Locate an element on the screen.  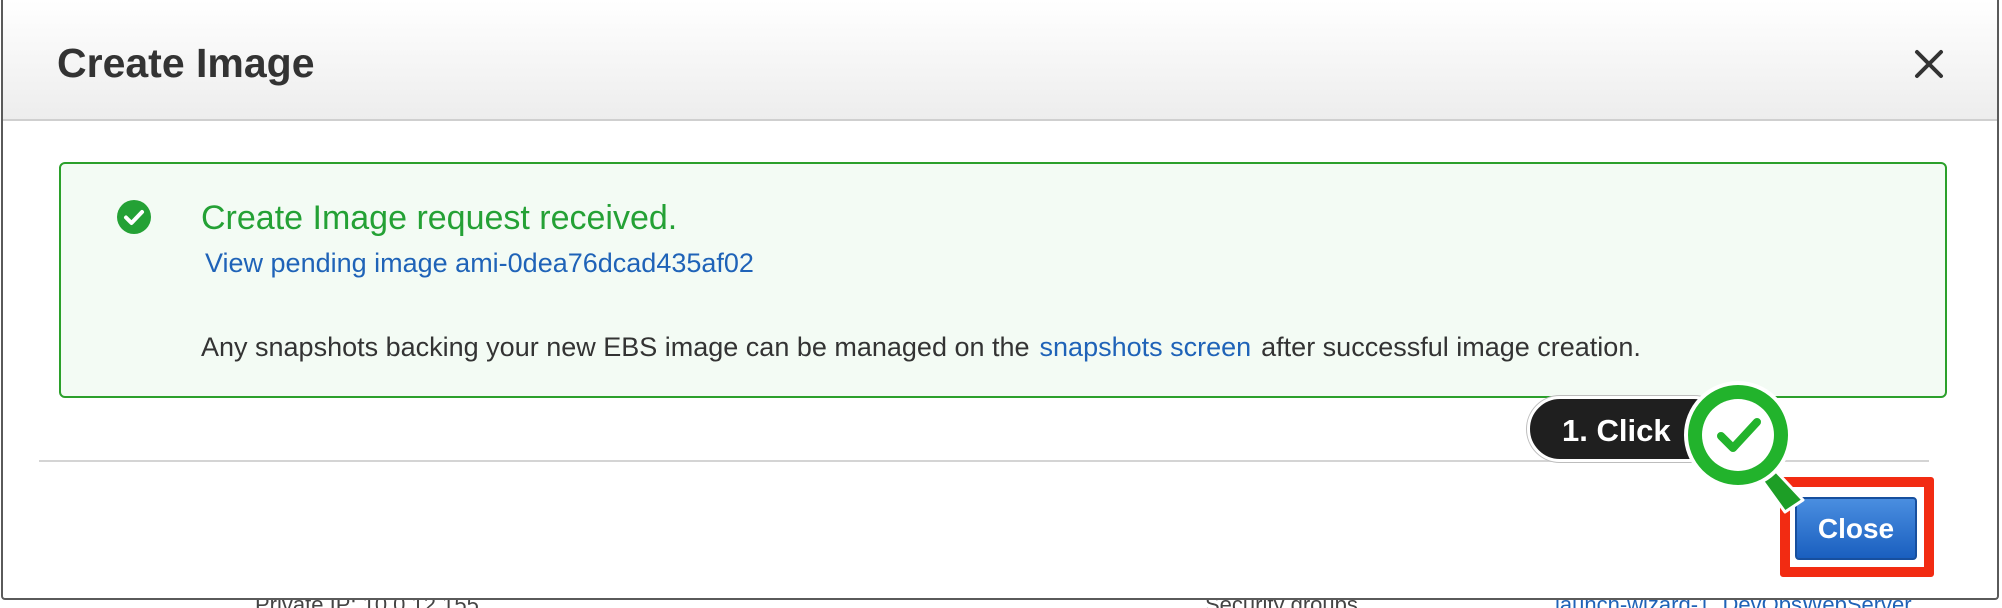
modal-title: Create Image is located at coordinates (186, 63).